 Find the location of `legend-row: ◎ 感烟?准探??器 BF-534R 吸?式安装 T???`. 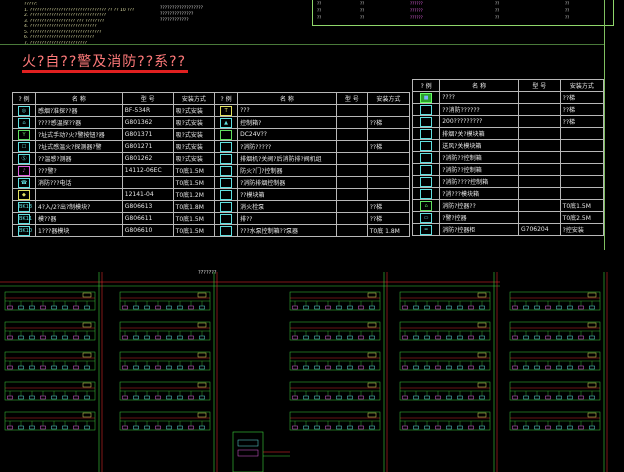

legend-row: ◎ 感烟?准探??器 BF-534R 吸?式安装 T??? is located at coordinates (211, 110).